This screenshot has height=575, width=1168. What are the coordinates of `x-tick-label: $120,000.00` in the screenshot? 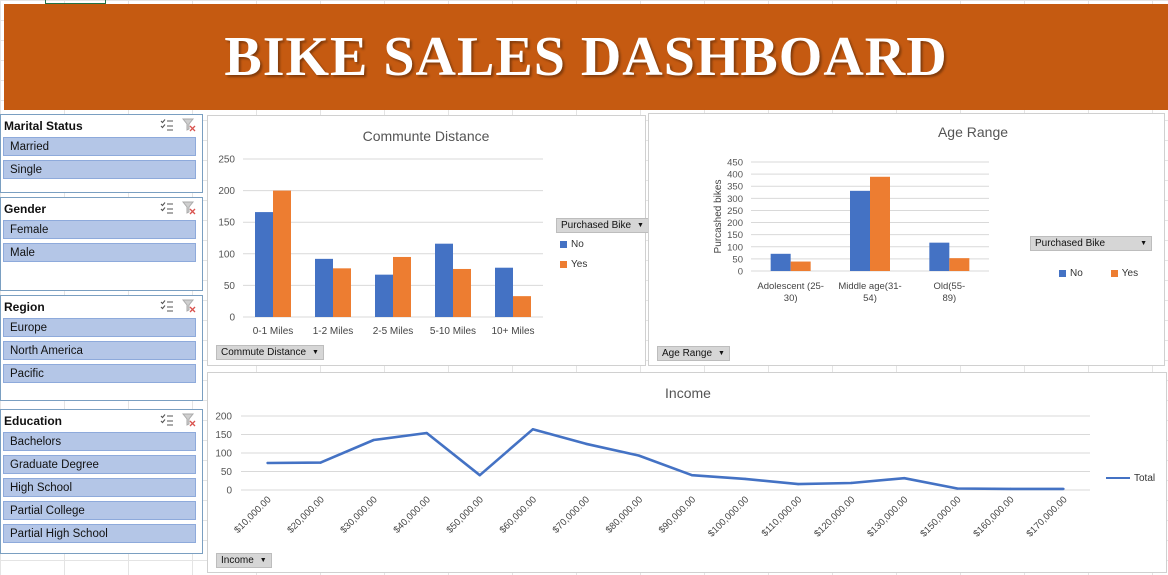 It's located at (834, 516).